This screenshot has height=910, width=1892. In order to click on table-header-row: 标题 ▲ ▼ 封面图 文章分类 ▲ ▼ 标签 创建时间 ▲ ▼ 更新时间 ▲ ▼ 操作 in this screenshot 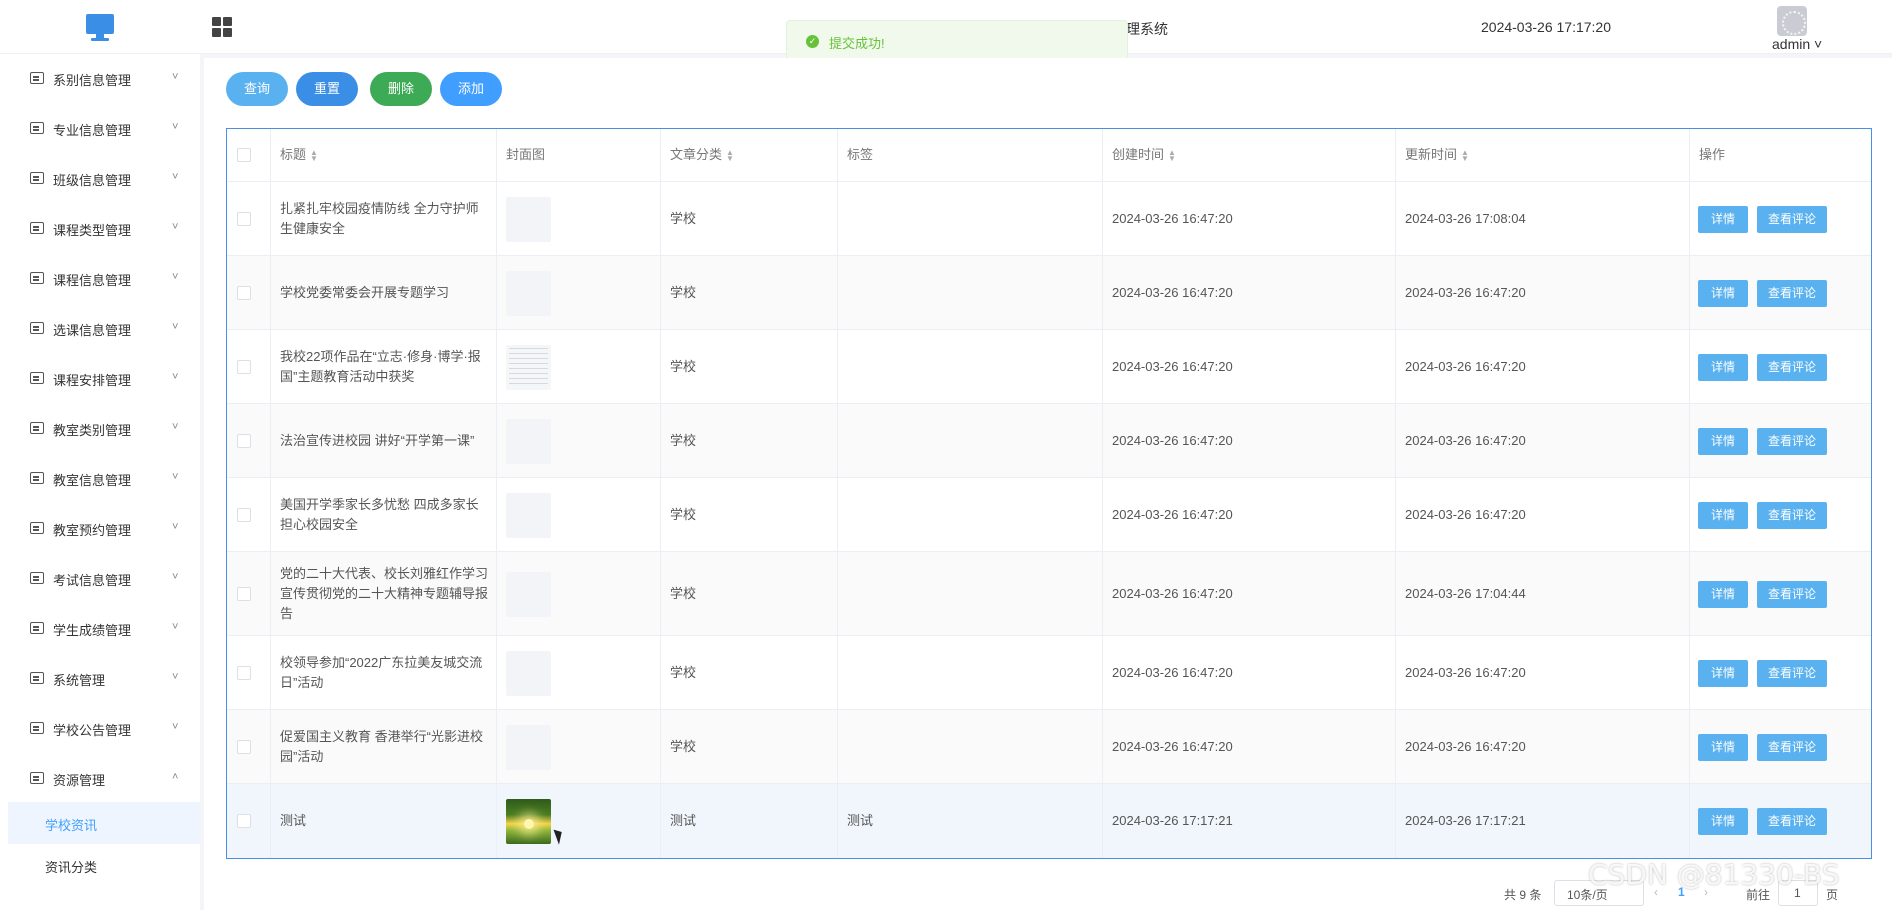, I will do `click(1049, 155)`.